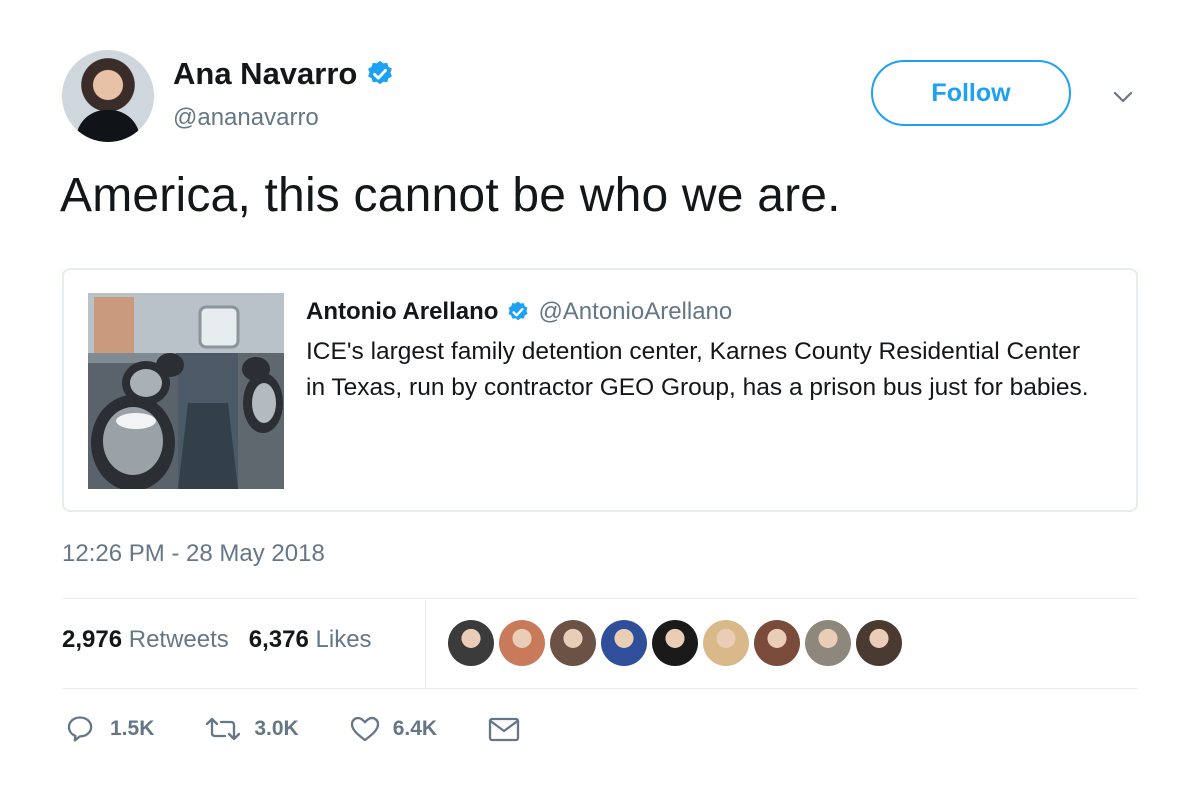 Image resolution: width=1200 pixels, height=804 pixels. Describe the element at coordinates (402, 312) in the screenshot. I see `quoted-author-name: Antonio Arellano` at that location.